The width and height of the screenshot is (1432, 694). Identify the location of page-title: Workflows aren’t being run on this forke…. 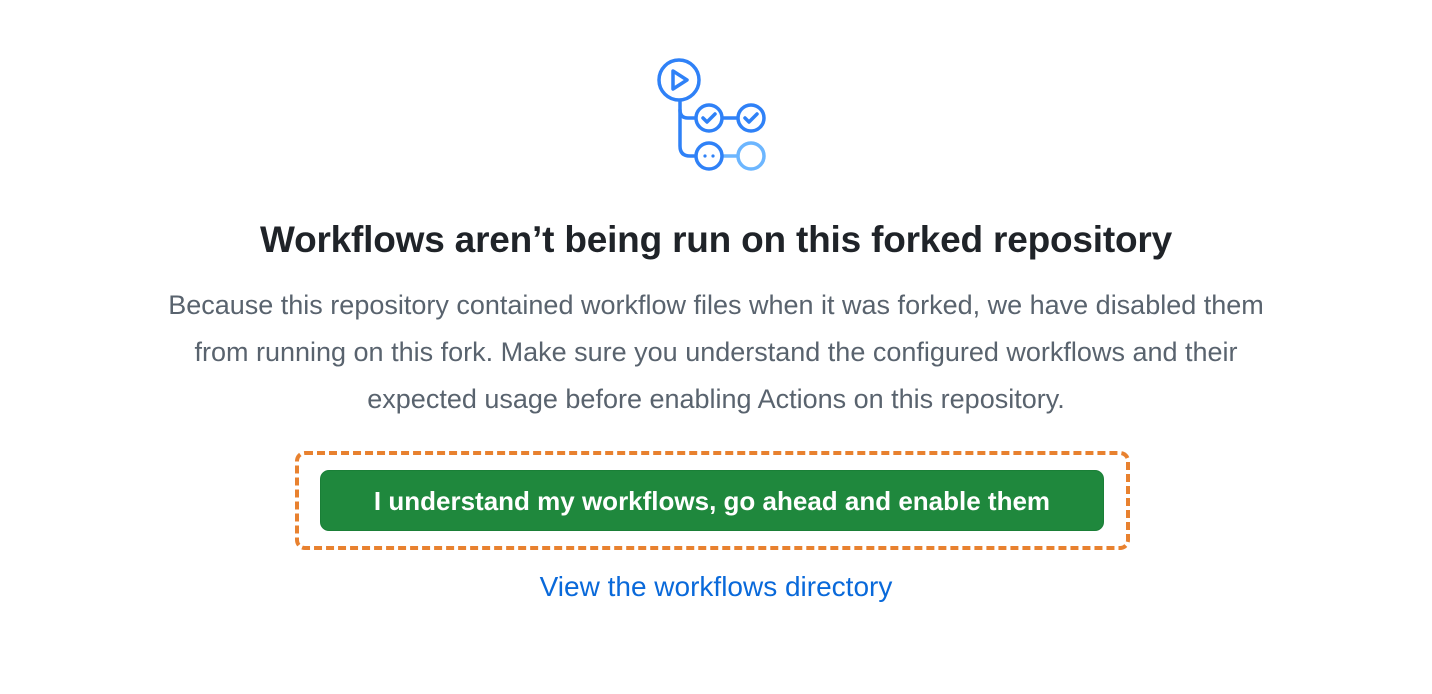
(716, 239).